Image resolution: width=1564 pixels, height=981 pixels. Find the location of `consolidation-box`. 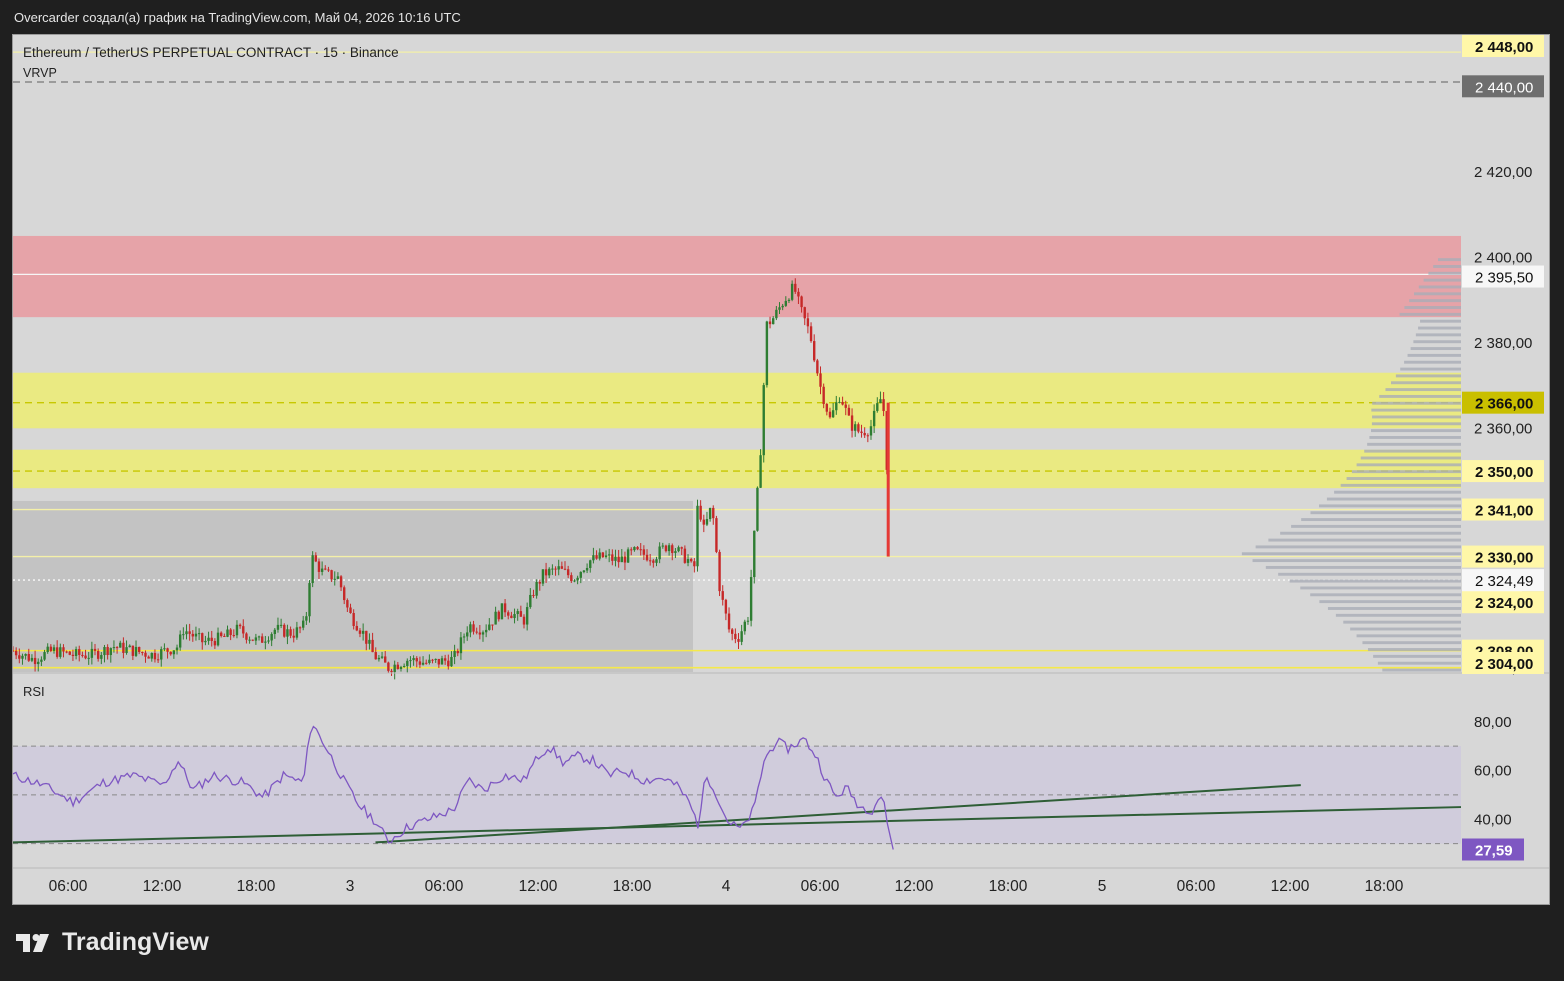

consolidation-box is located at coordinates (353, 586).